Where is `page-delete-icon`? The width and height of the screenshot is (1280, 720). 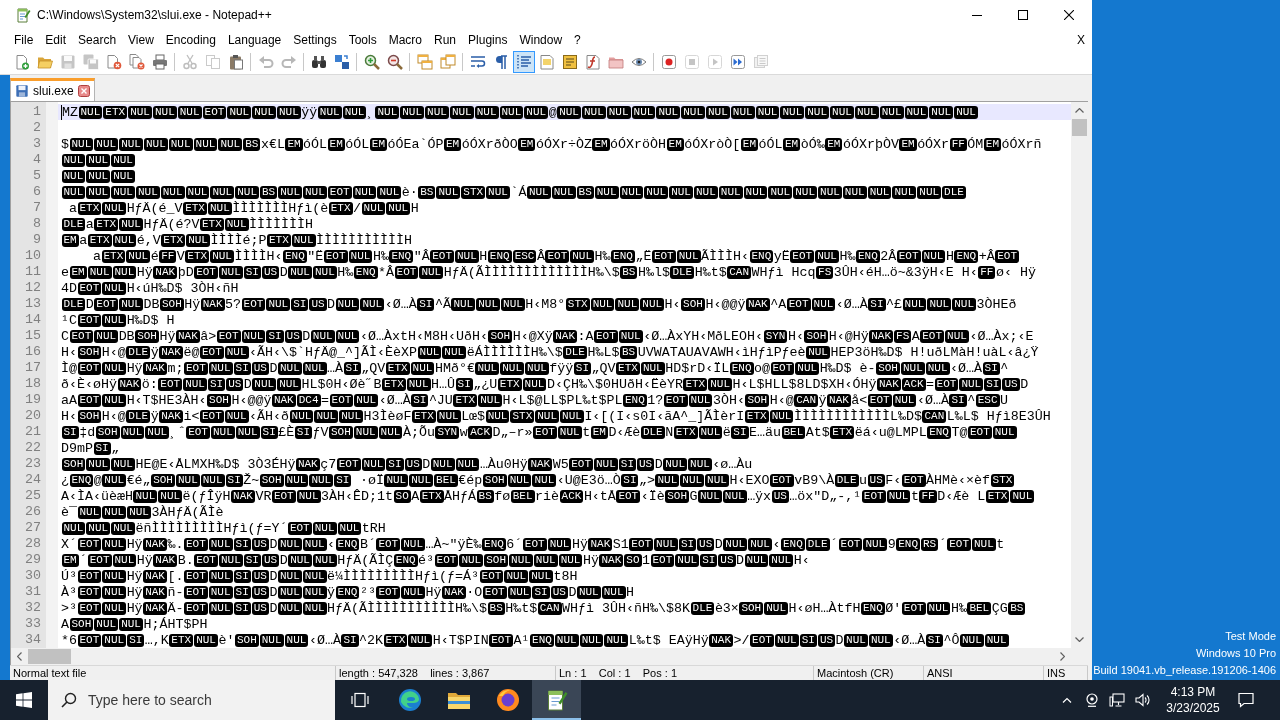 page-delete-icon is located at coordinates (113, 62).